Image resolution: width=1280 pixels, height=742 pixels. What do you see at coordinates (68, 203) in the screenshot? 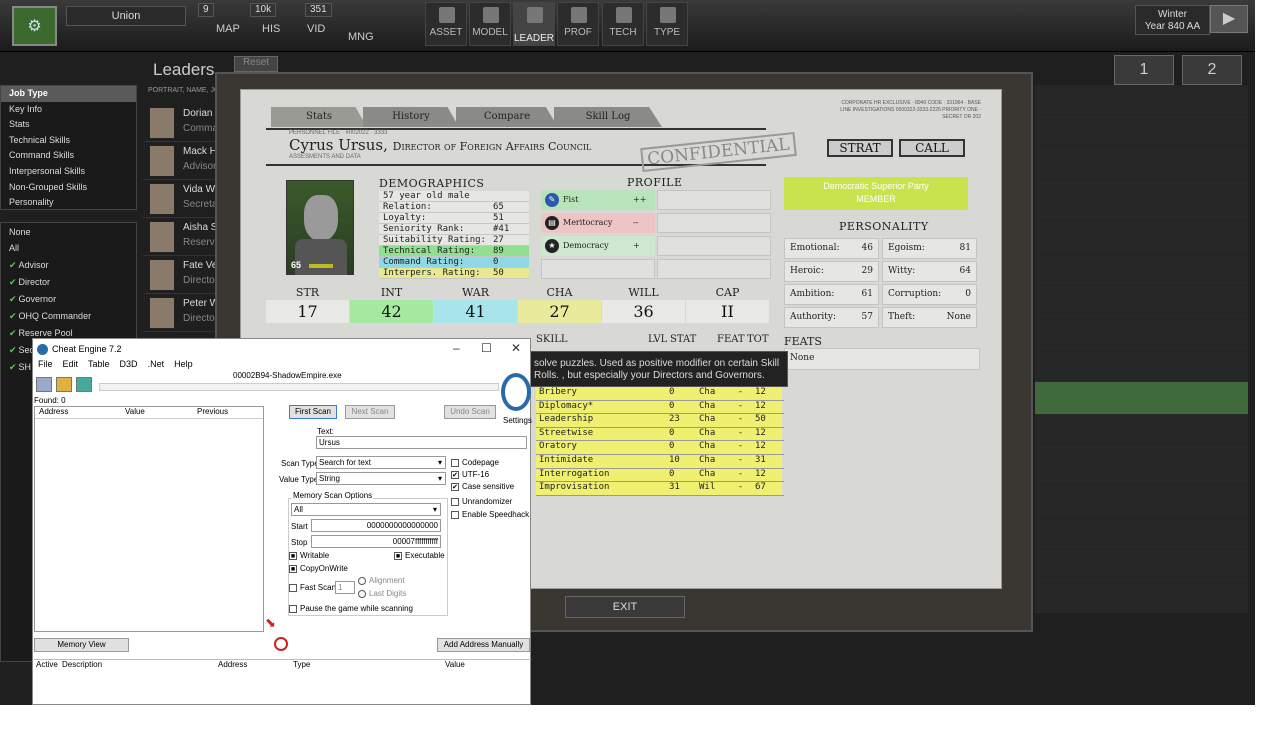
I see `filter-personality: Personality` at bounding box center [68, 203].